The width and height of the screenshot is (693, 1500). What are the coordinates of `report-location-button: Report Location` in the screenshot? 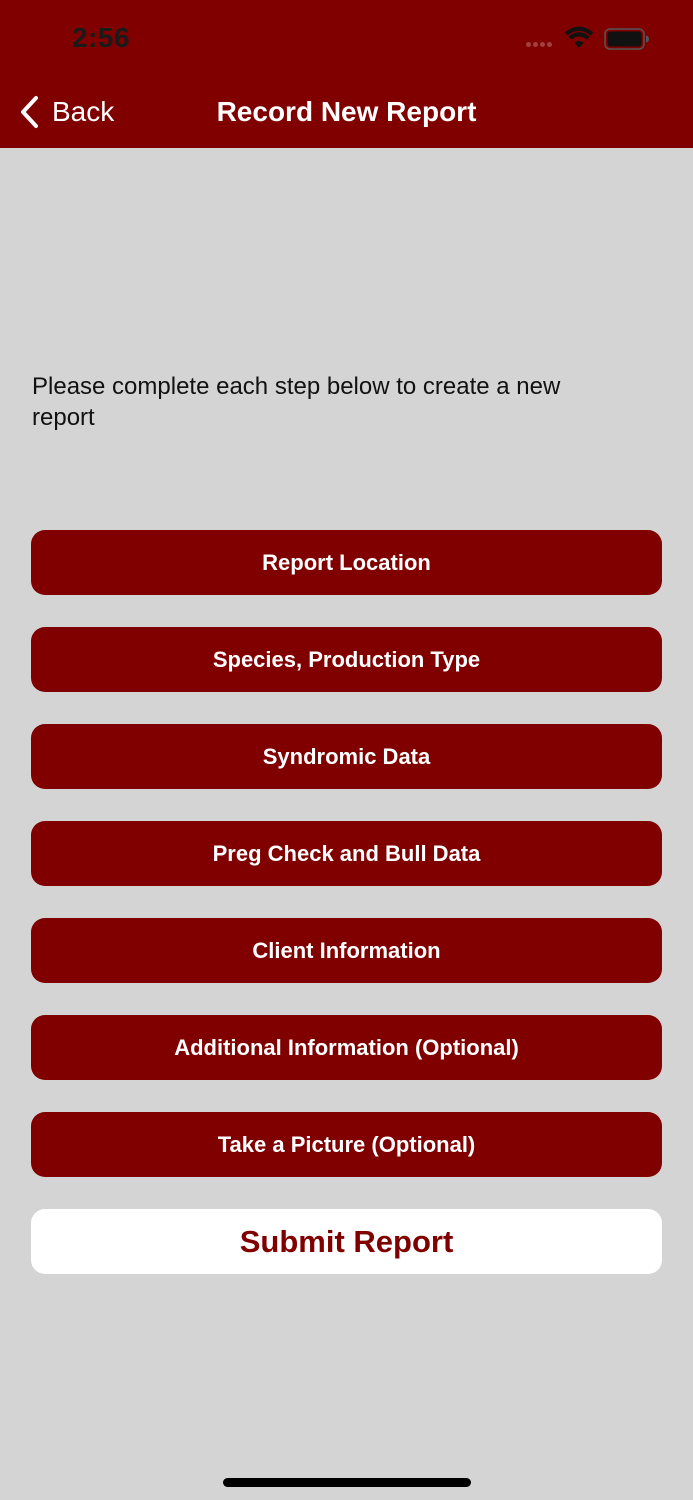 It's located at (346, 562).